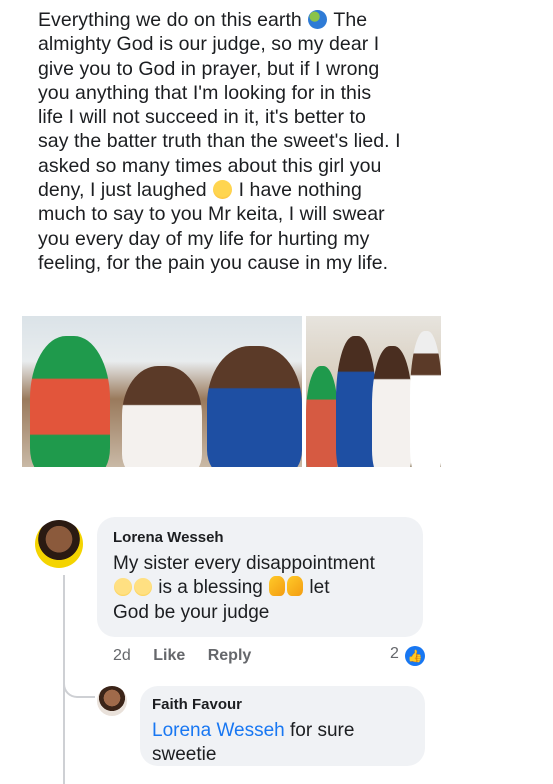 The height and width of the screenshot is (784, 553). Describe the element at coordinates (211, 587) in the screenshot. I see `comment-text-2a: is a blessing` at that location.